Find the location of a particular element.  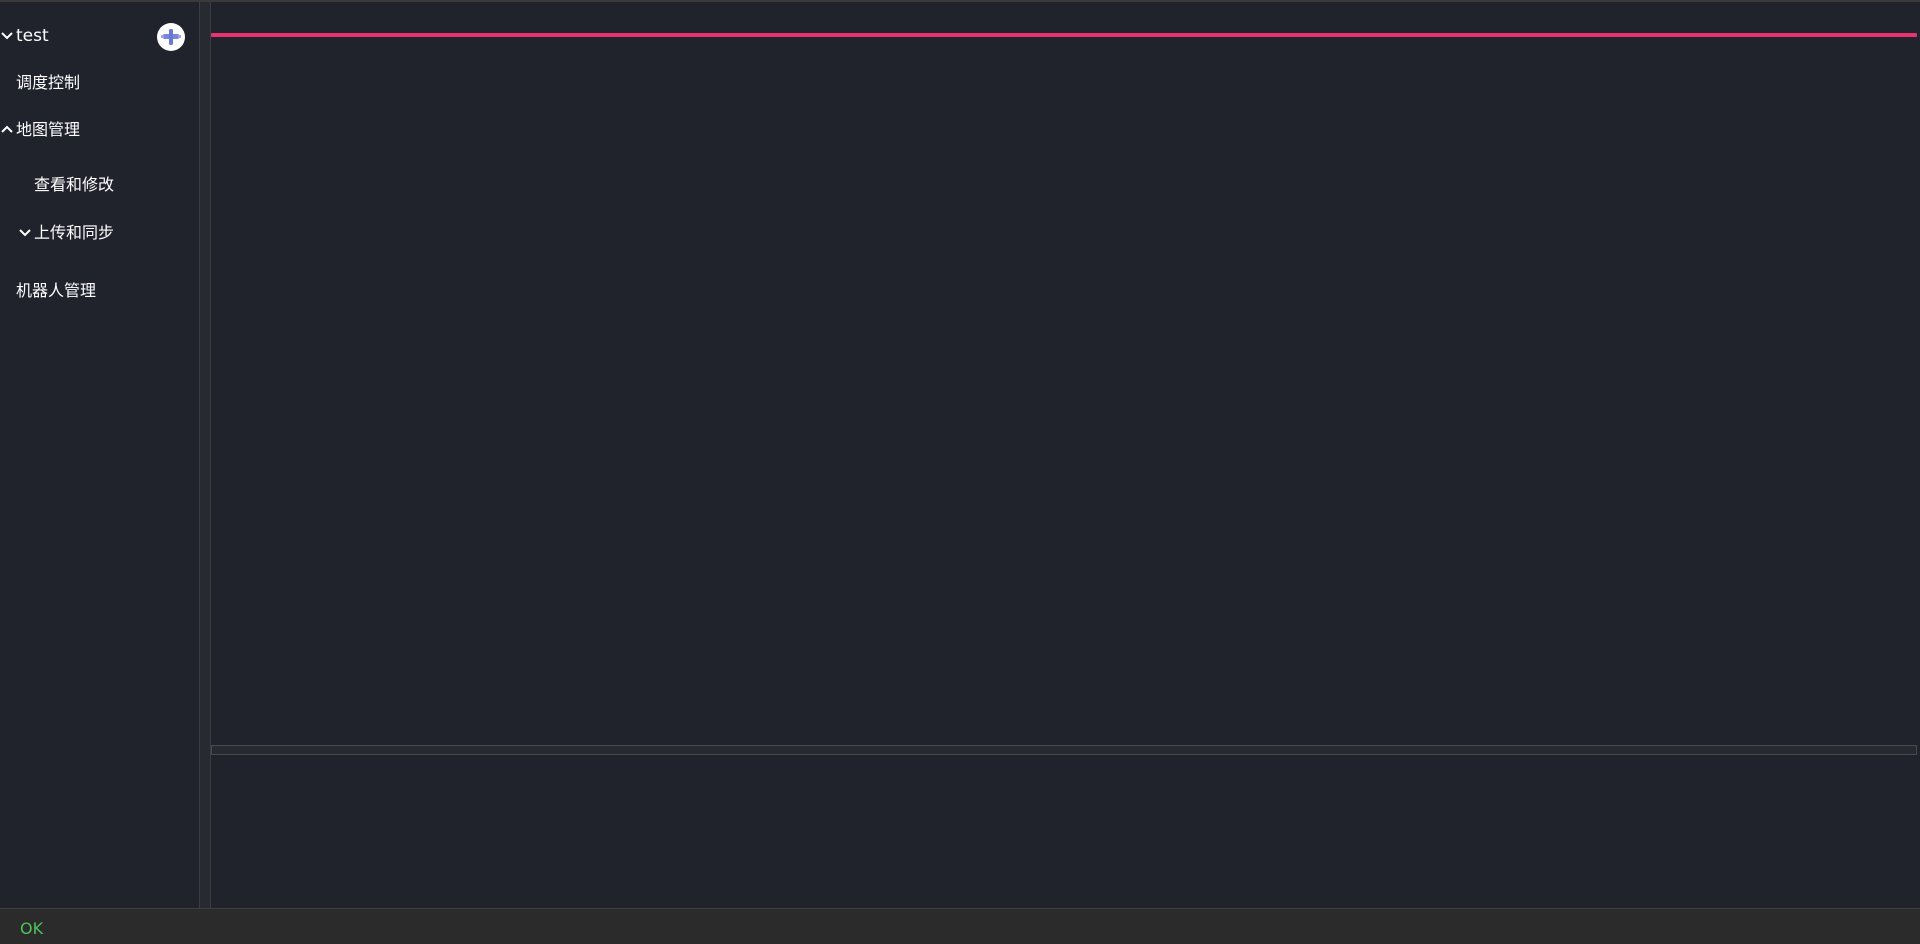

status-bar: OK is located at coordinates (960, 926).